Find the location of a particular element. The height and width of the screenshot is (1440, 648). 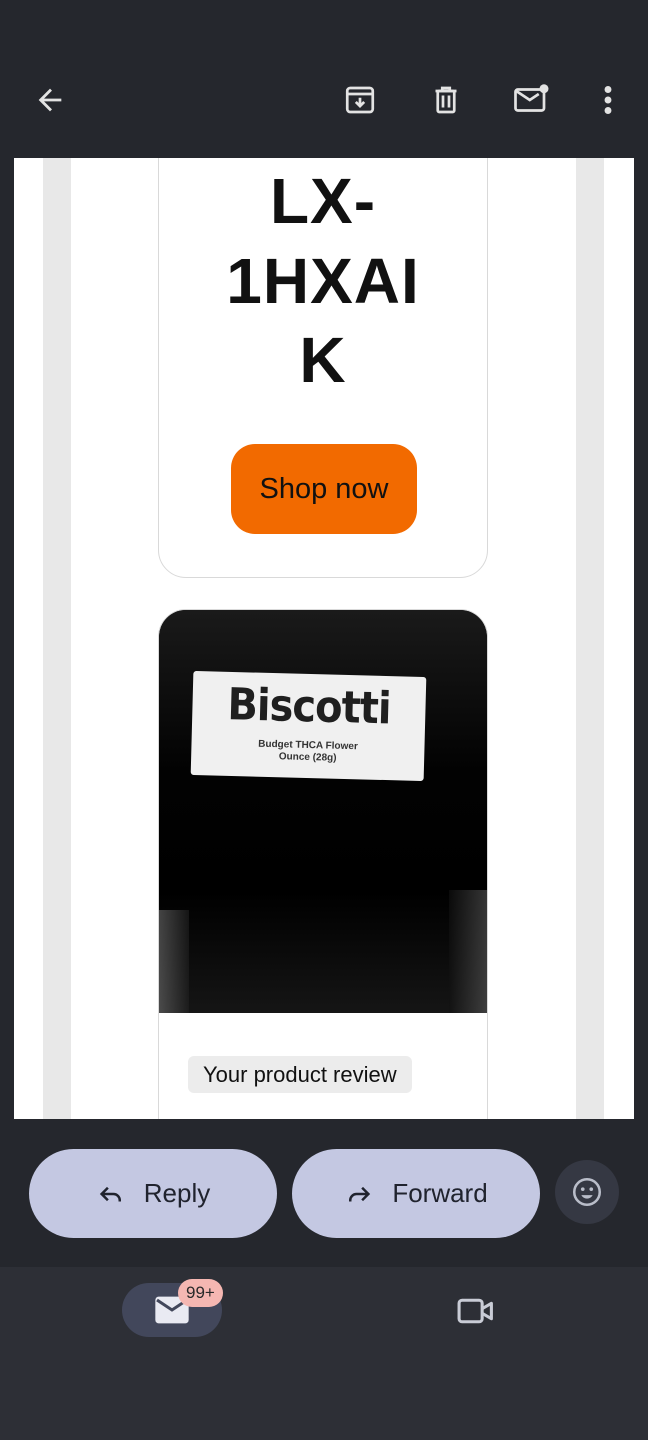

reply-button: Reply is located at coordinates (153, 1193).